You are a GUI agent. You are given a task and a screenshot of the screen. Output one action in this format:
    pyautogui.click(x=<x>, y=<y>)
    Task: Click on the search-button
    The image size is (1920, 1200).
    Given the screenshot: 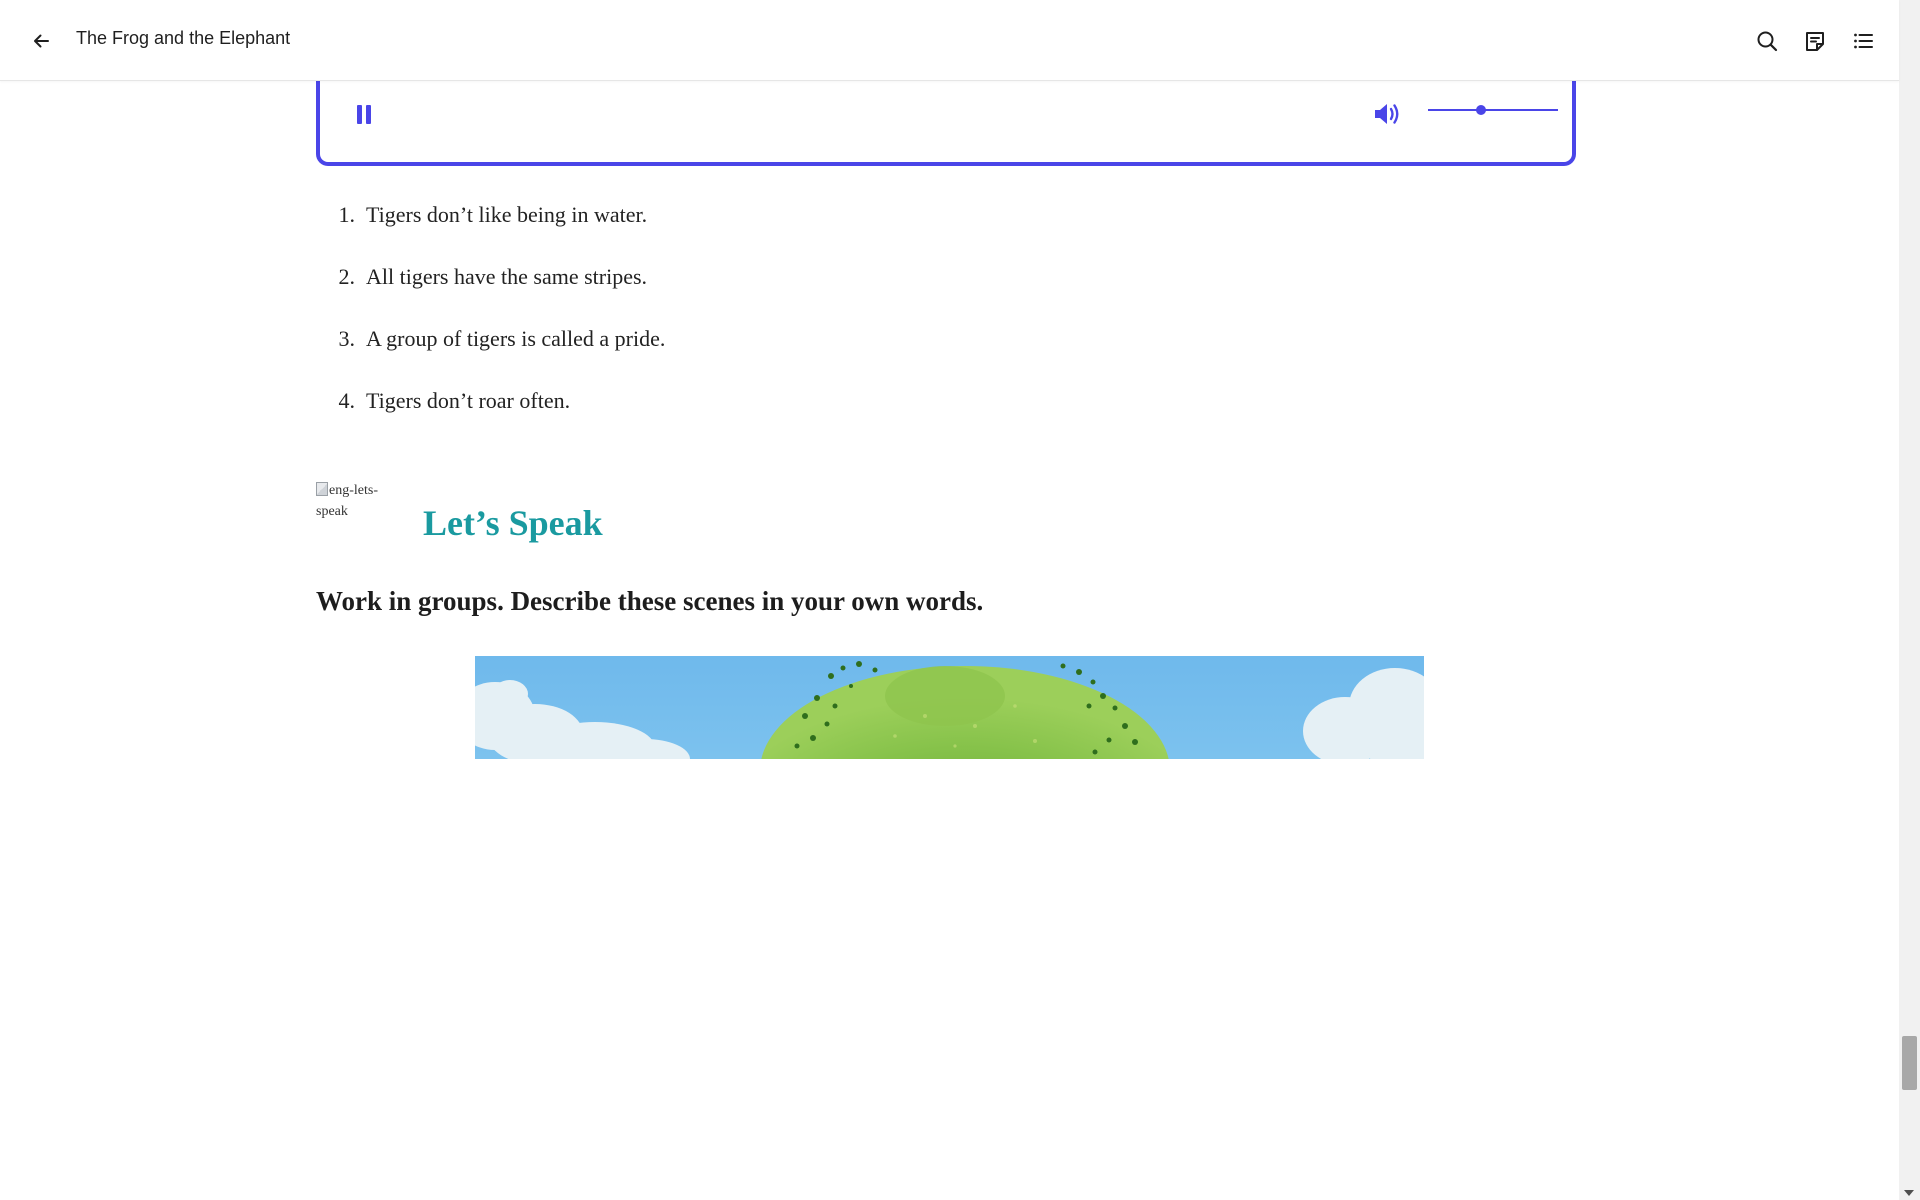 What is the action you would take?
    pyautogui.click(x=1767, y=41)
    